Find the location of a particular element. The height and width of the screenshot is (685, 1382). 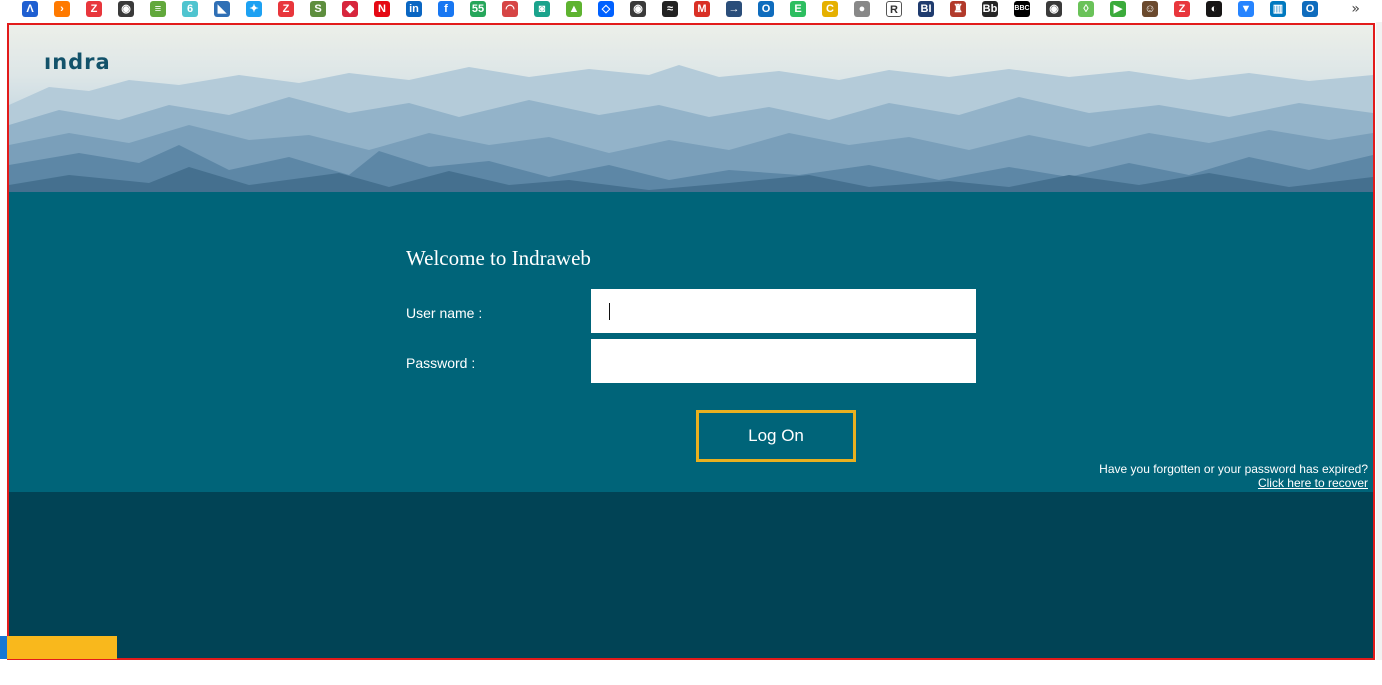

linkedin-icon: in is located at coordinates (414, 9).